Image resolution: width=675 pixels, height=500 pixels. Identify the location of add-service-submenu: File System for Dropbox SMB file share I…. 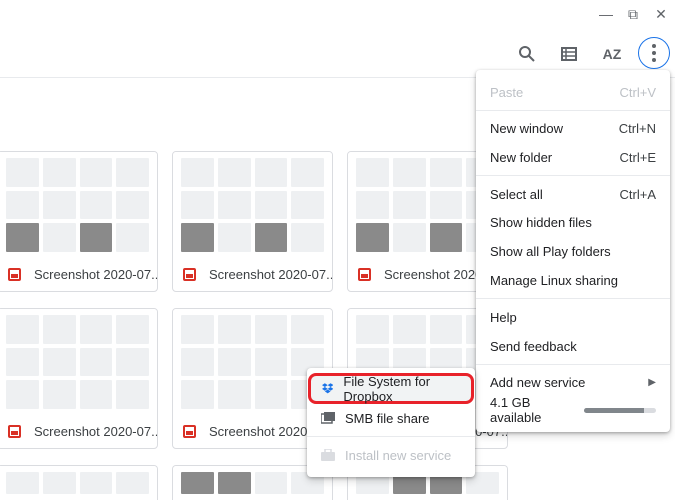
(391, 422).